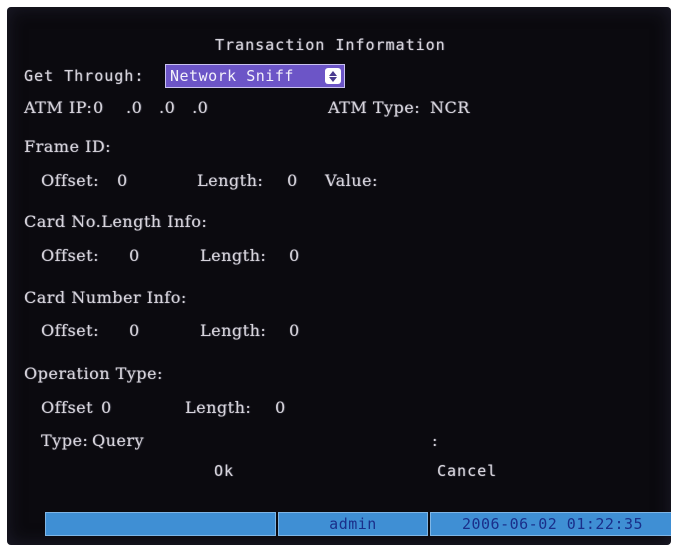 The width and height of the screenshot is (678, 551). I want to click on operation-type-offset-field: 0, so click(106, 408).